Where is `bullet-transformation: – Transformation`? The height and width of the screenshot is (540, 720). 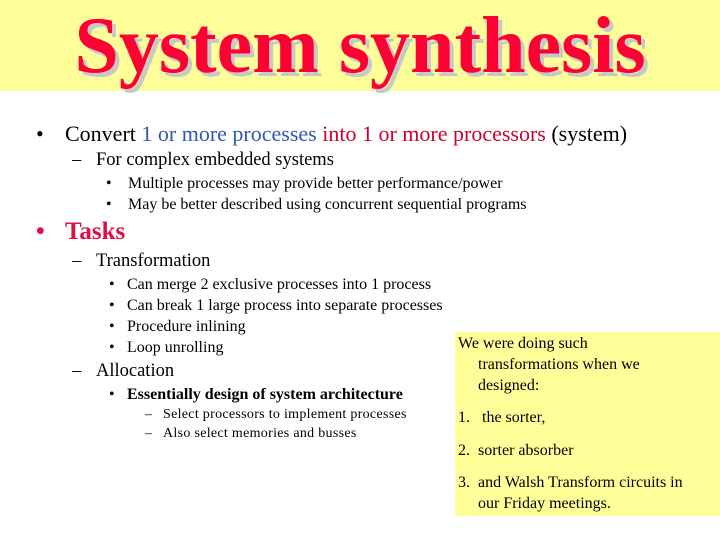 bullet-transformation: – Transformation is located at coordinates (141, 261).